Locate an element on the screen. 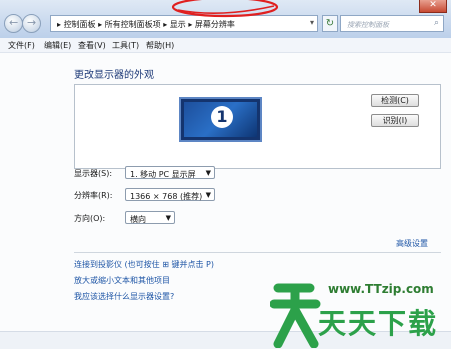  close-icon: ✕ is located at coordinates (433, 5).